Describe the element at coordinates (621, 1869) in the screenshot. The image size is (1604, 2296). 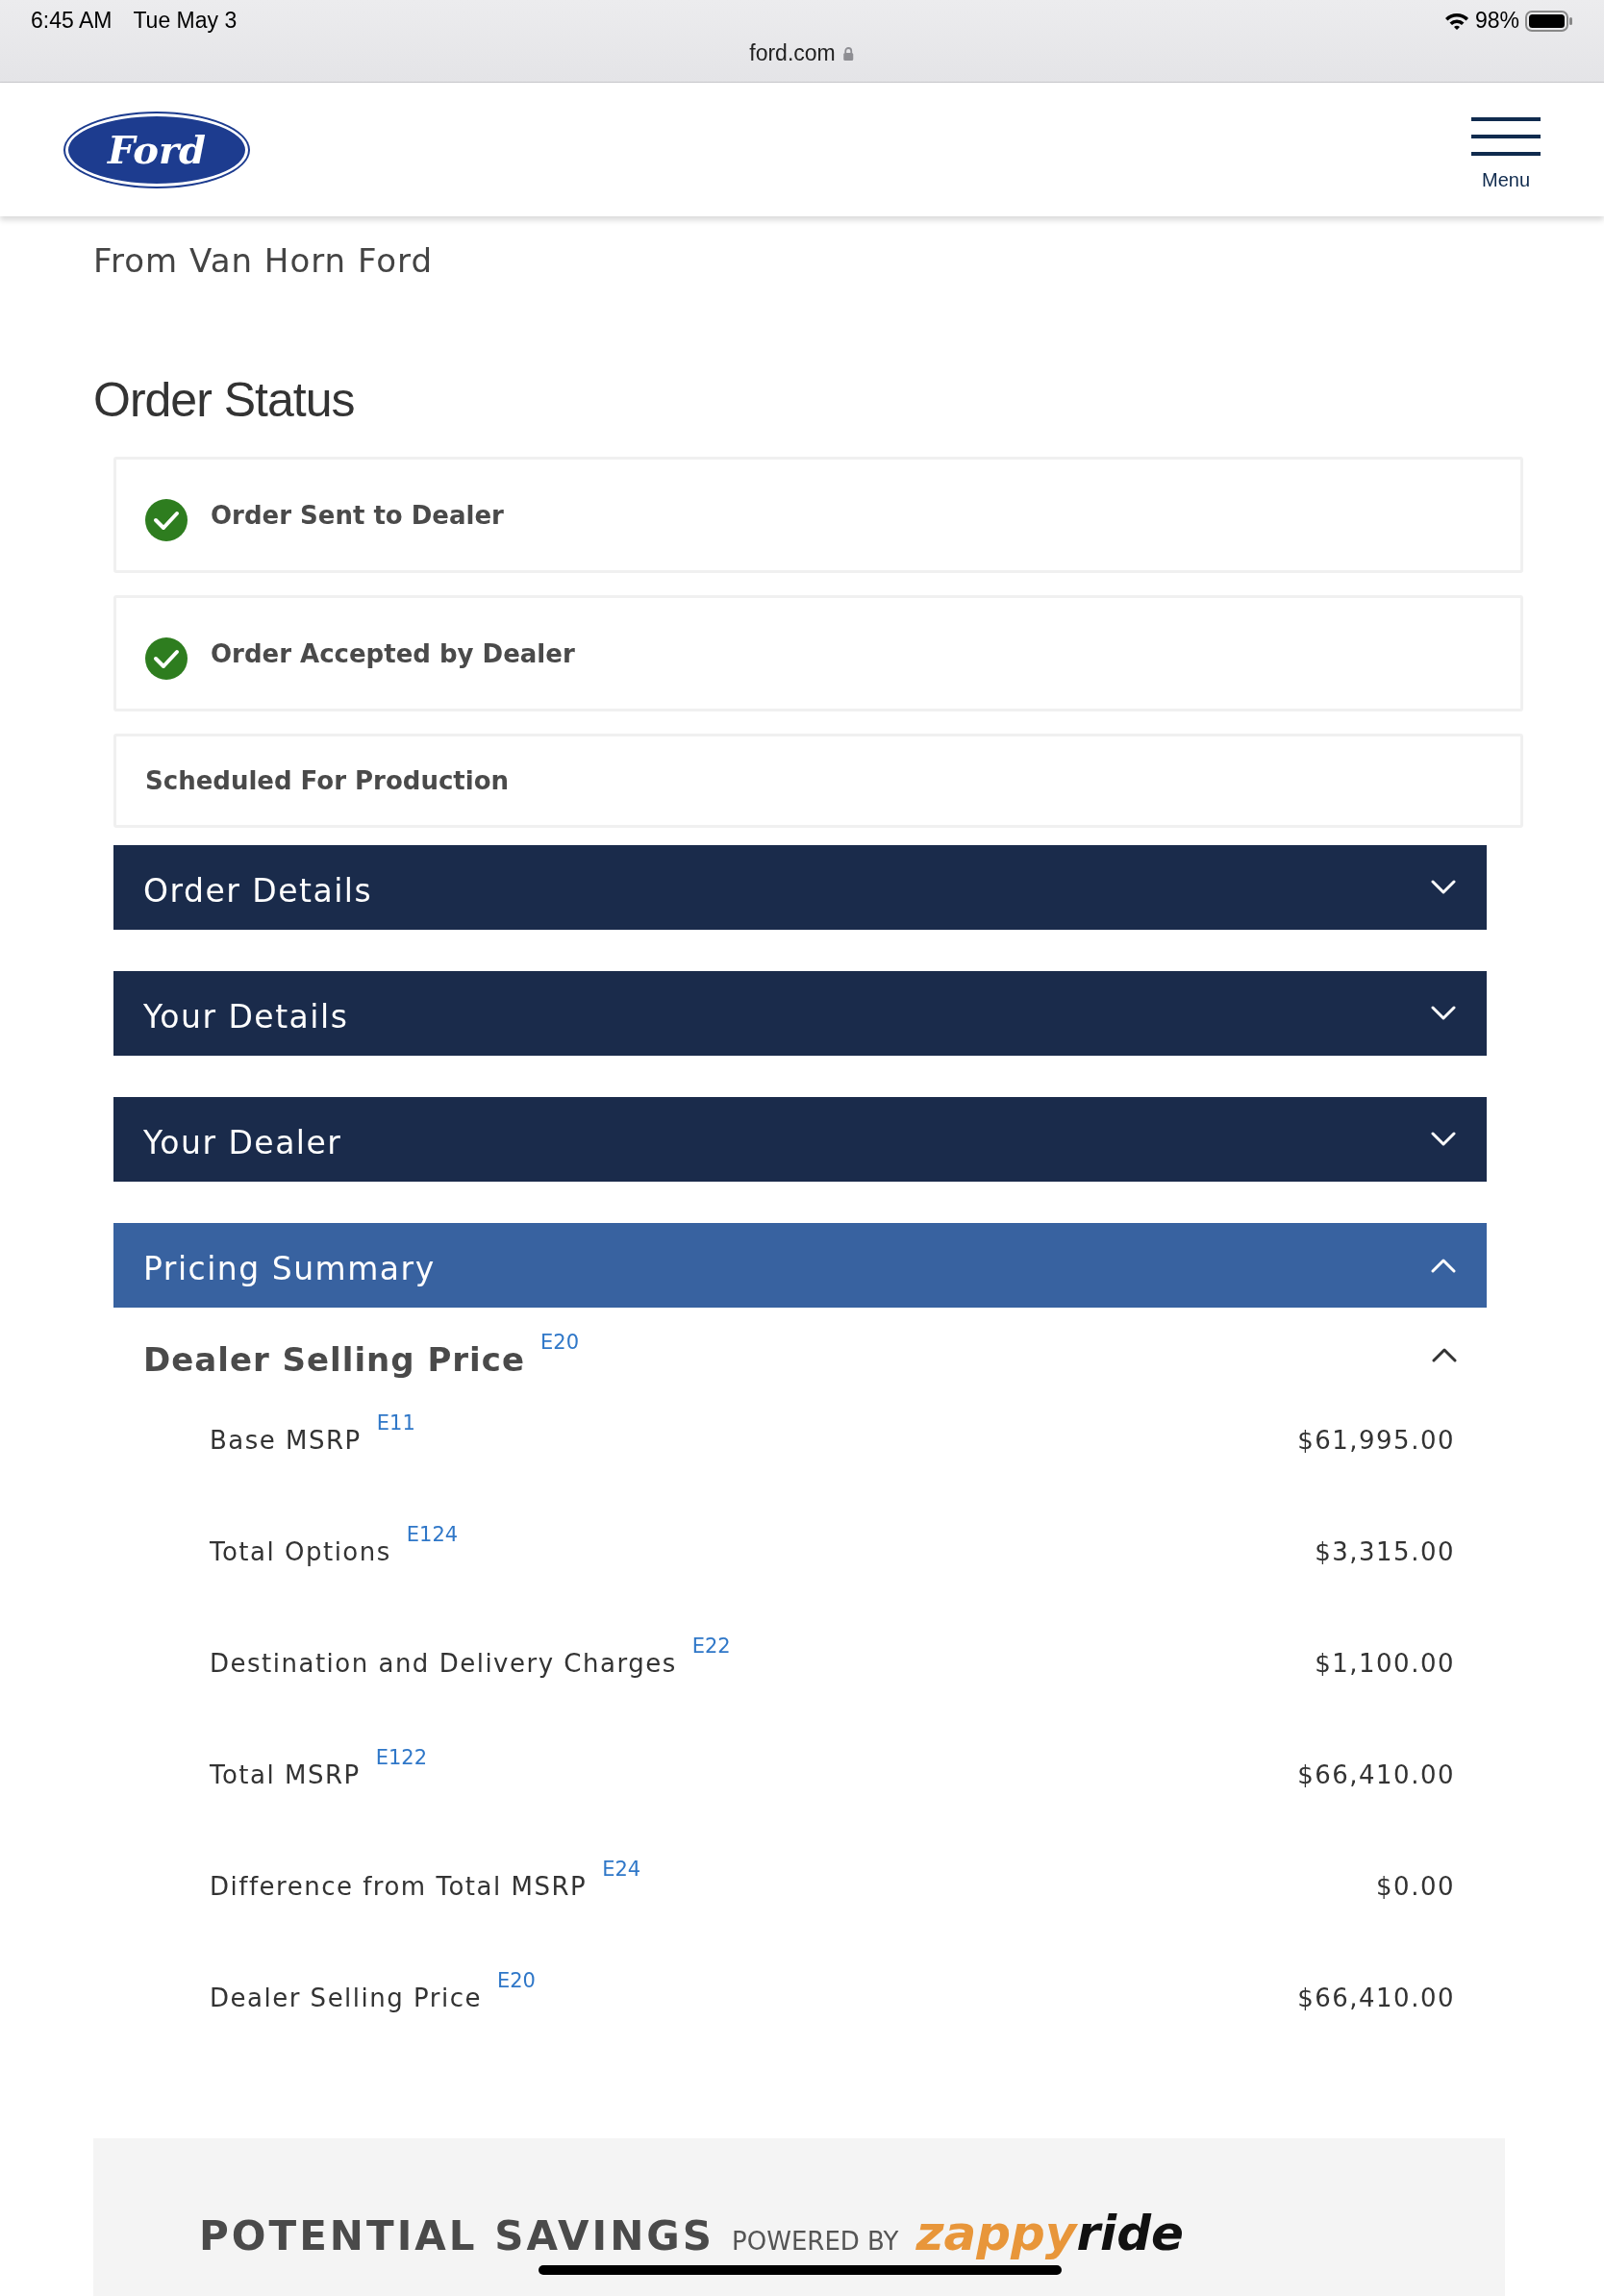
I see `footnote-link: E24` at that location.